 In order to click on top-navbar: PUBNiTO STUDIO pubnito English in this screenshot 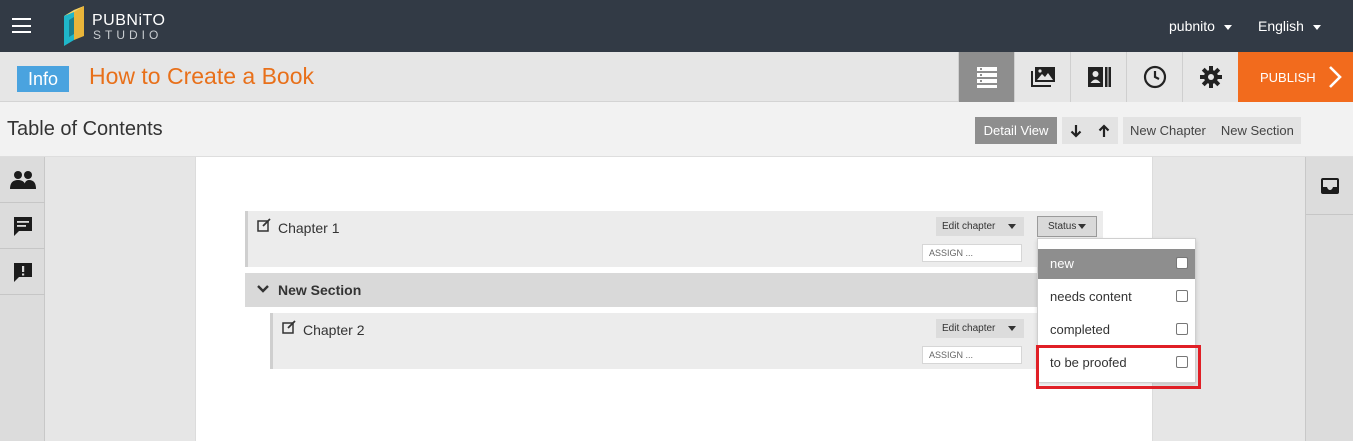, I will do `click(676, 26)`.